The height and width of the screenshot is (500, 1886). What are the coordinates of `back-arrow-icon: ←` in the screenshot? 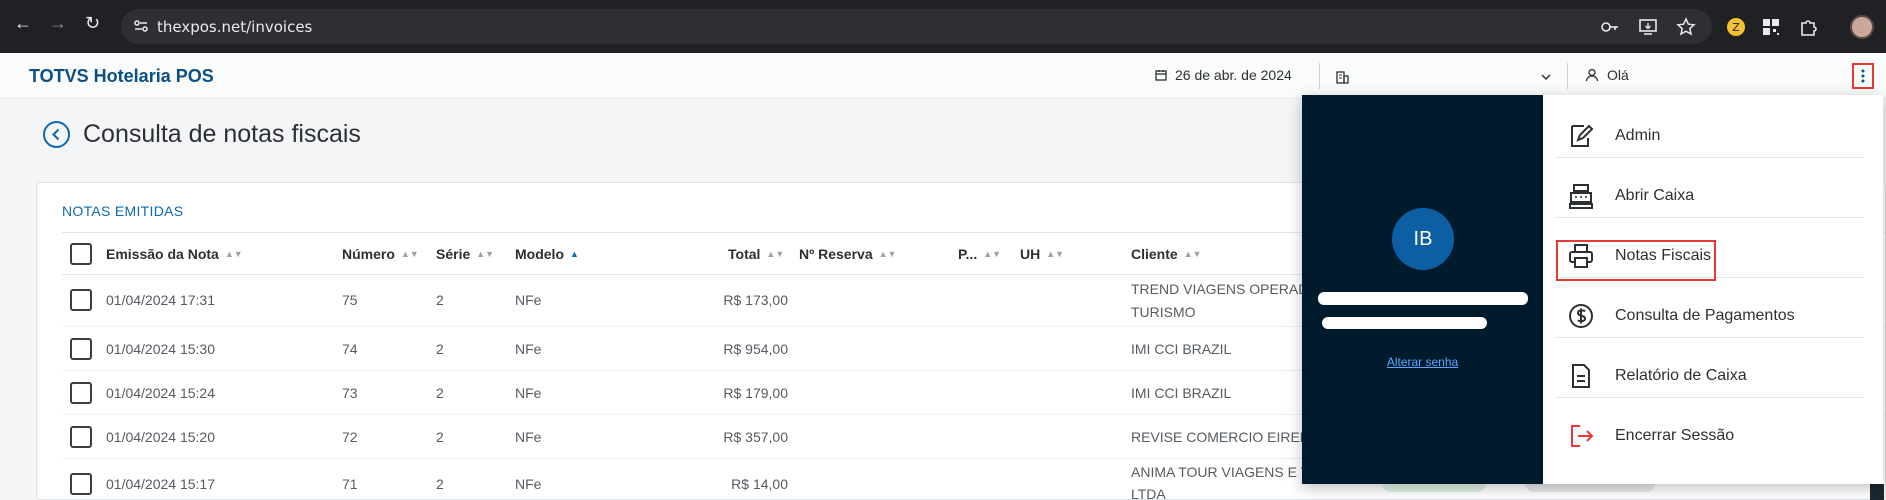 It's located at (23, 23).